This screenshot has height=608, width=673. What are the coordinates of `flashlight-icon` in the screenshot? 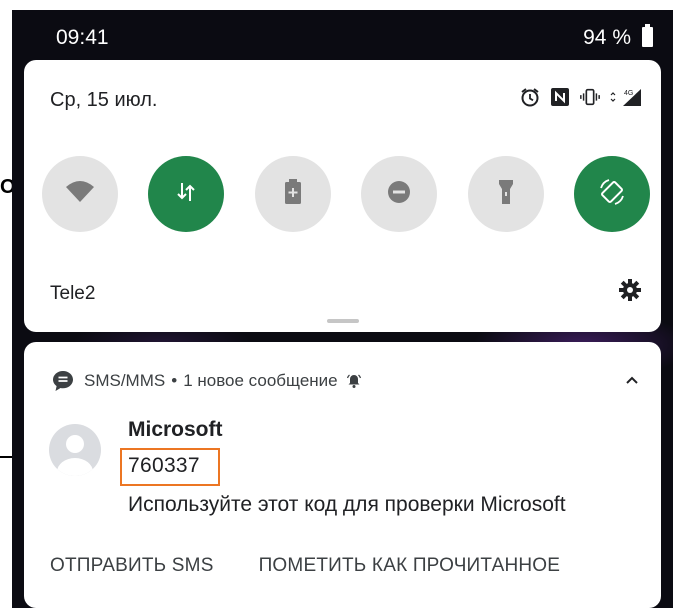 It's located at (506, 194).